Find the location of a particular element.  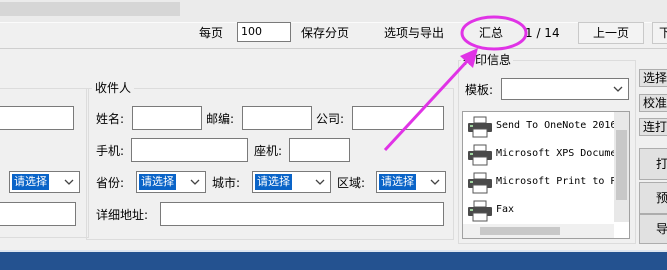

printer-list-hscroll-thumb is located at coordinates (520, 231).